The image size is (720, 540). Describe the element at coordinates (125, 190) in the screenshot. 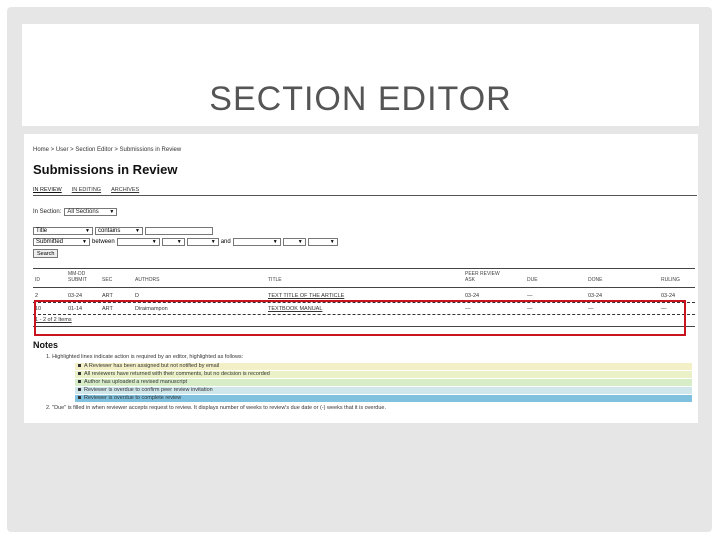

I see `tab-archives: ARCHIVES` at that location.